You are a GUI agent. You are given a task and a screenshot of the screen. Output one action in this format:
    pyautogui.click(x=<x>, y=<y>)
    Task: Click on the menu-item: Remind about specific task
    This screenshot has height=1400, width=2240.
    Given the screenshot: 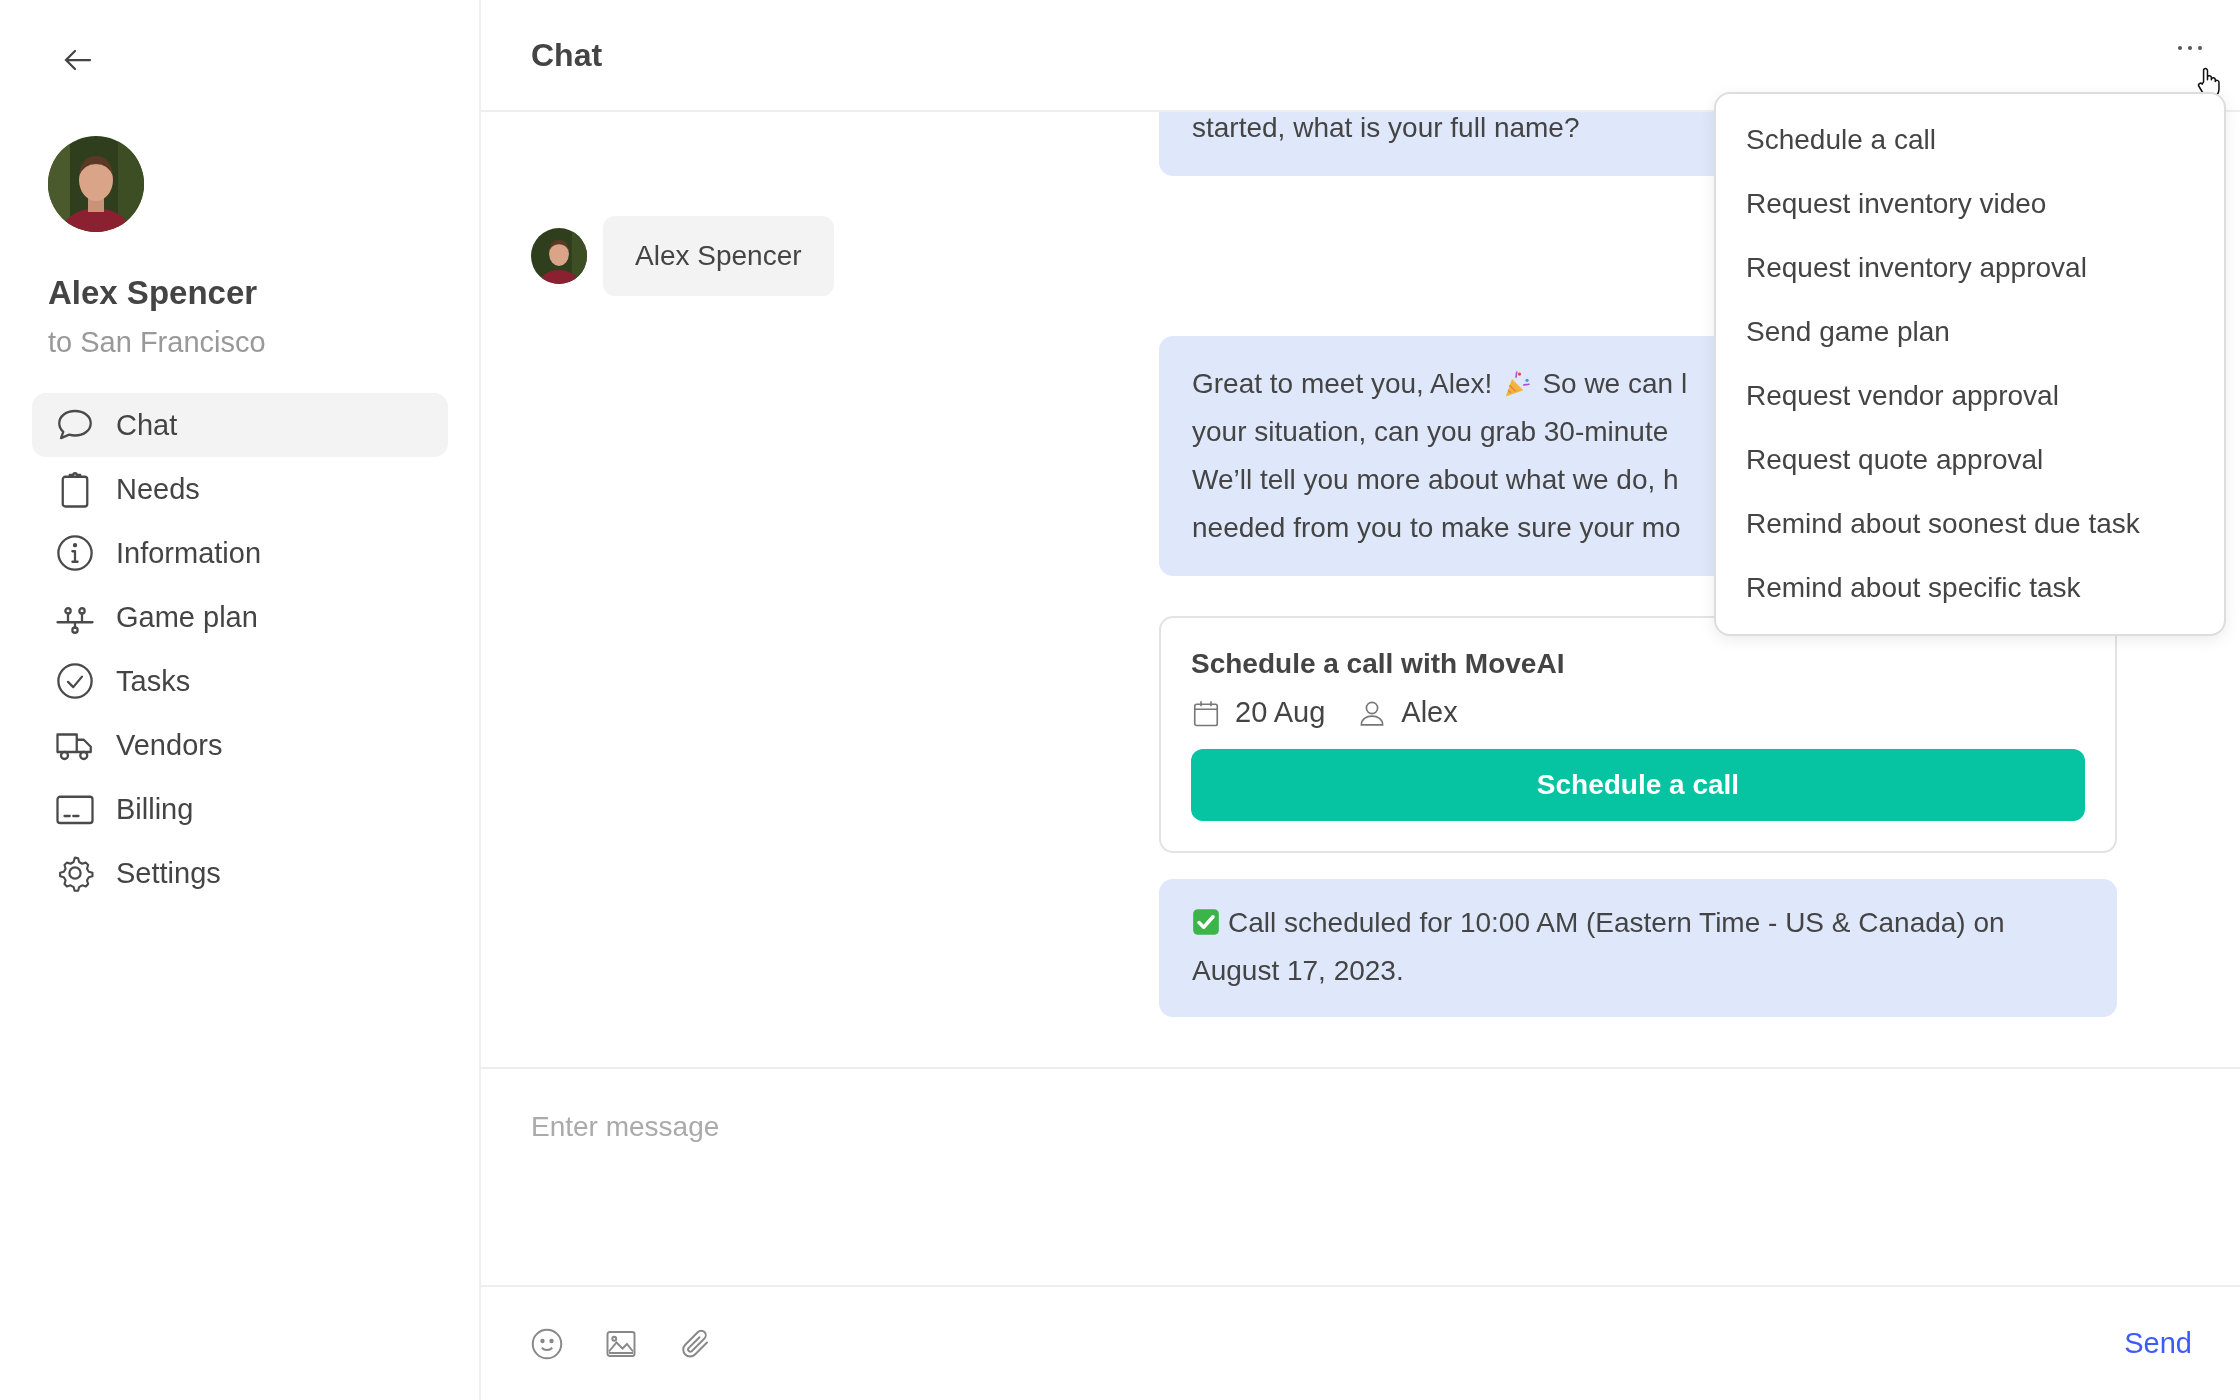 What is the action you would take?
    pyautogui.click(x=1970, y=588)
    